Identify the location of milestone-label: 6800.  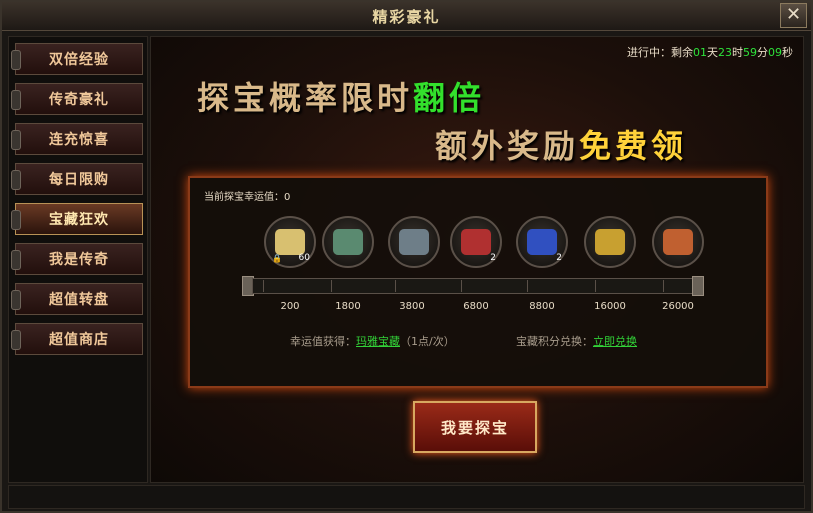
(476, 306).